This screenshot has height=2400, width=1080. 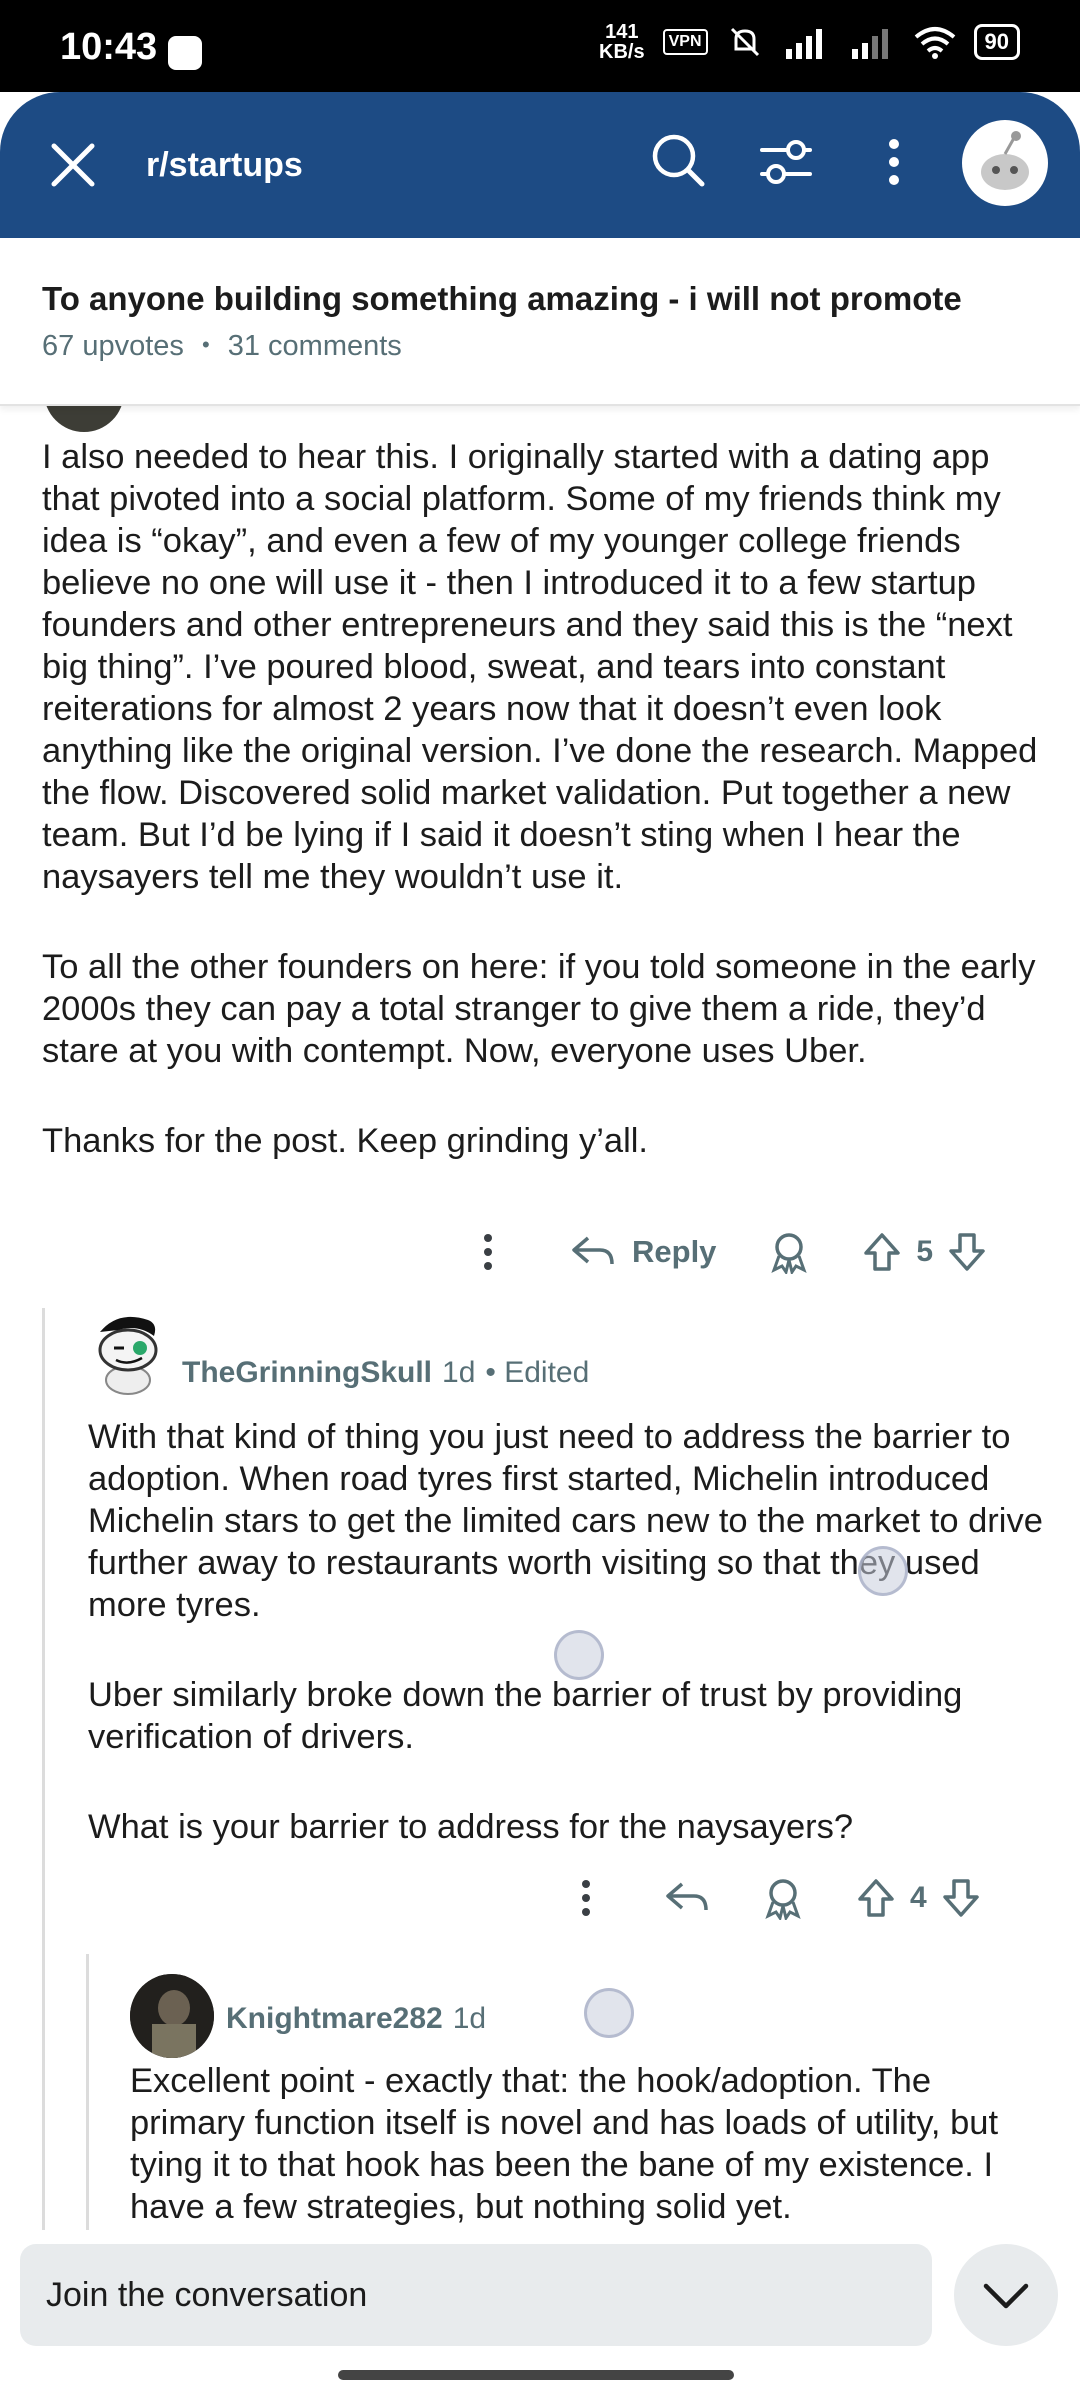 I want to click on snoo-skull-avatar-icon, so click(x=128, y=1355).